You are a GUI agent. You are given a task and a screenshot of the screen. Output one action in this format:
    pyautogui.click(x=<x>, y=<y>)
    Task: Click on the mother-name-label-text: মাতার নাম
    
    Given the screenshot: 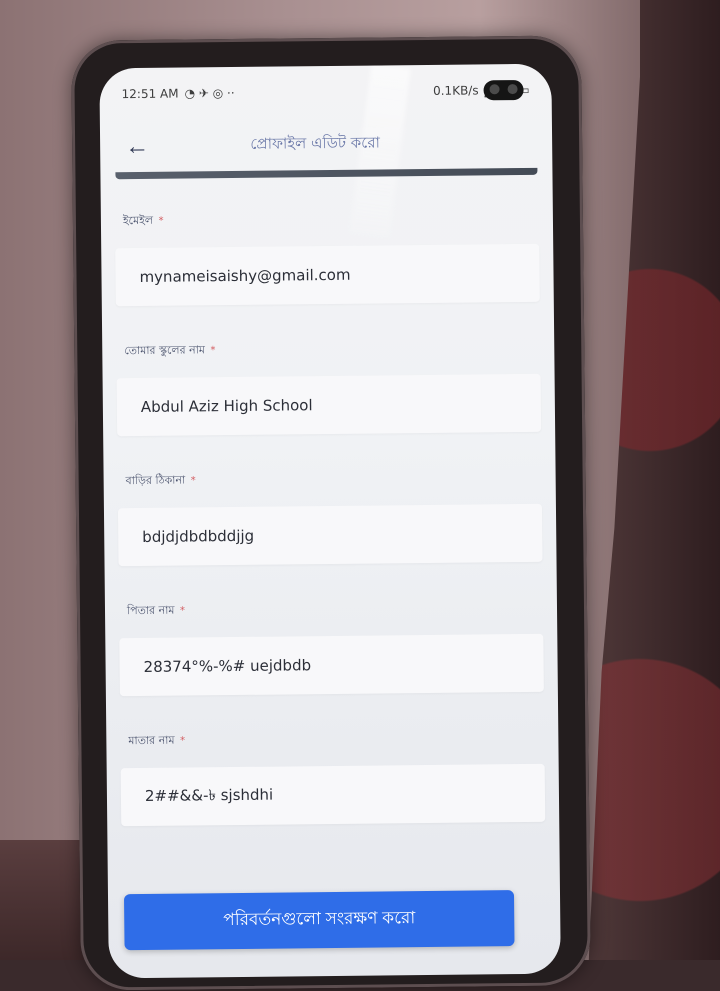 What is the action you would take?
    pyautogui.click(x=151, y=740)
    